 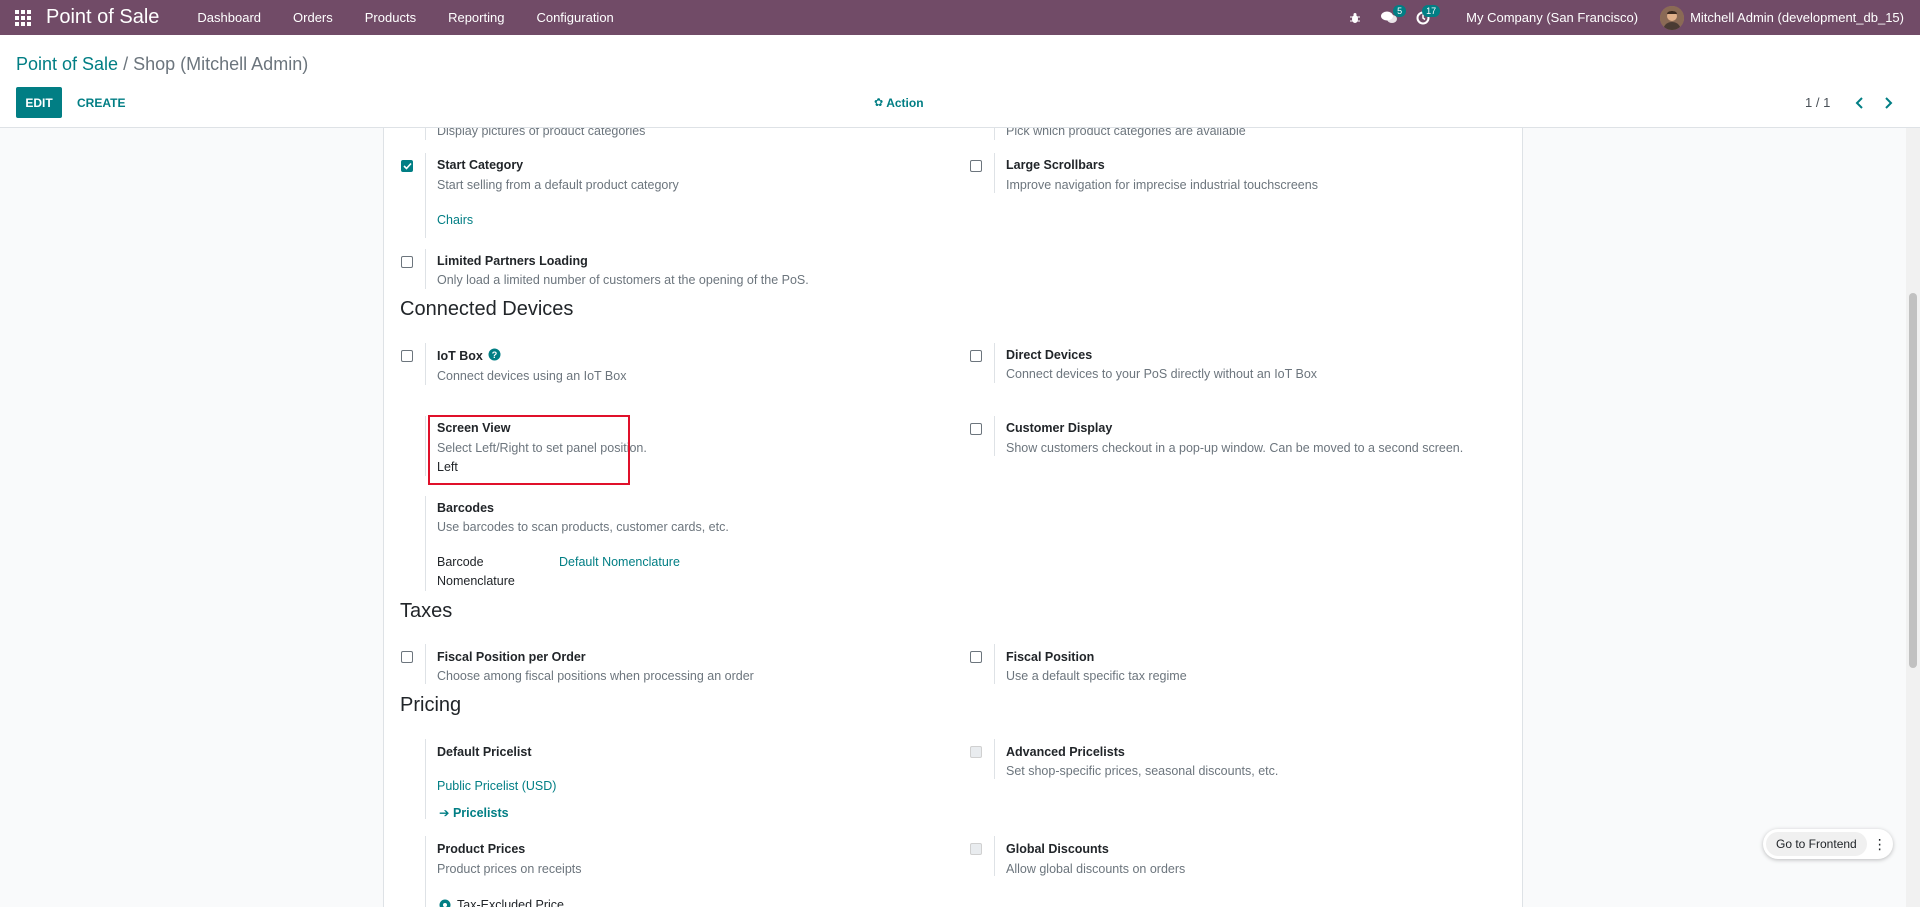 I want to click on menu-orders: Orders, so click(x=313, y=17).